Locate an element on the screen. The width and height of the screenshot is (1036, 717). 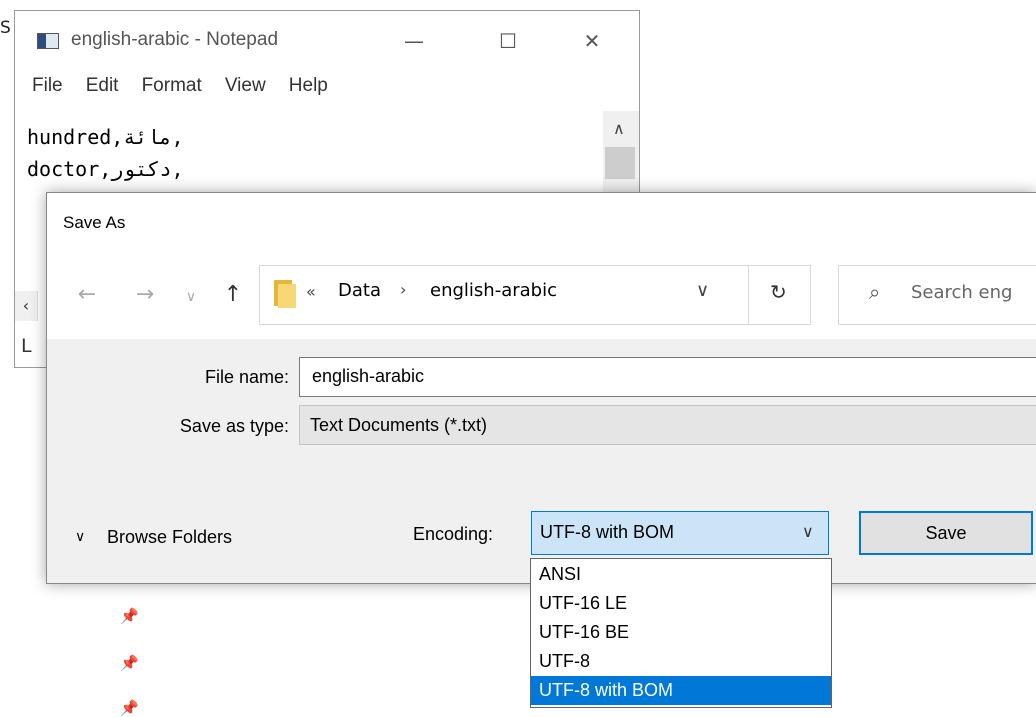
save-as-type-label: Save as type: is located at coordinates (234, 426).